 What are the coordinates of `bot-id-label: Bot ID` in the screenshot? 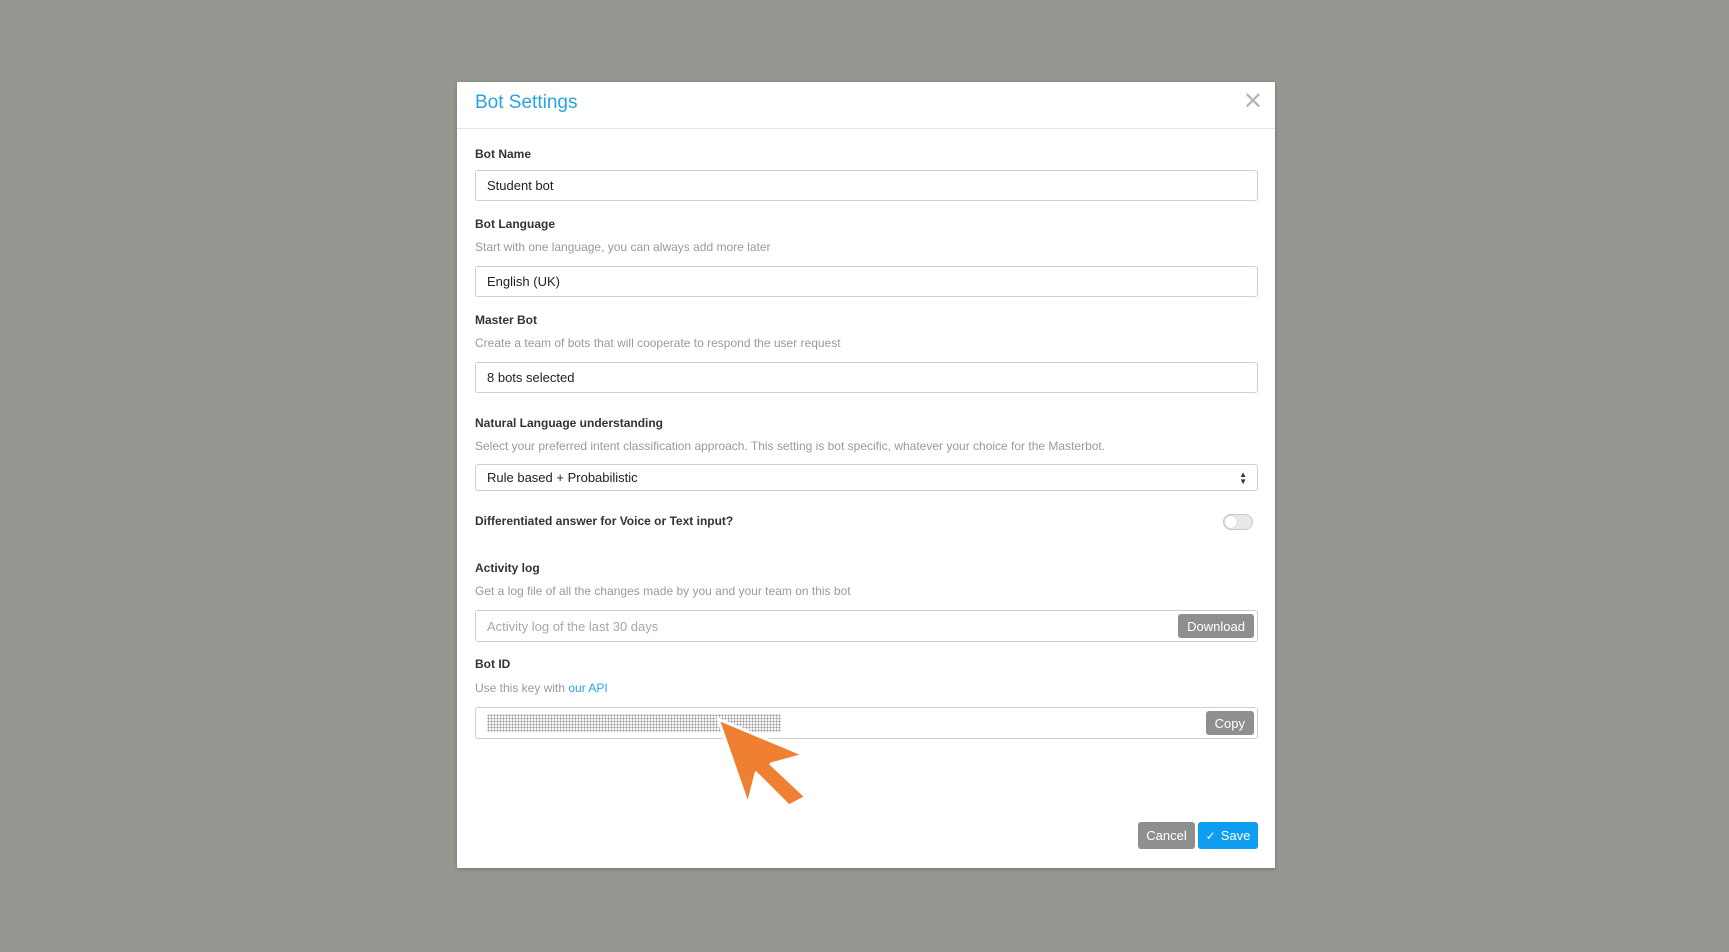 It's located at (493, 664).